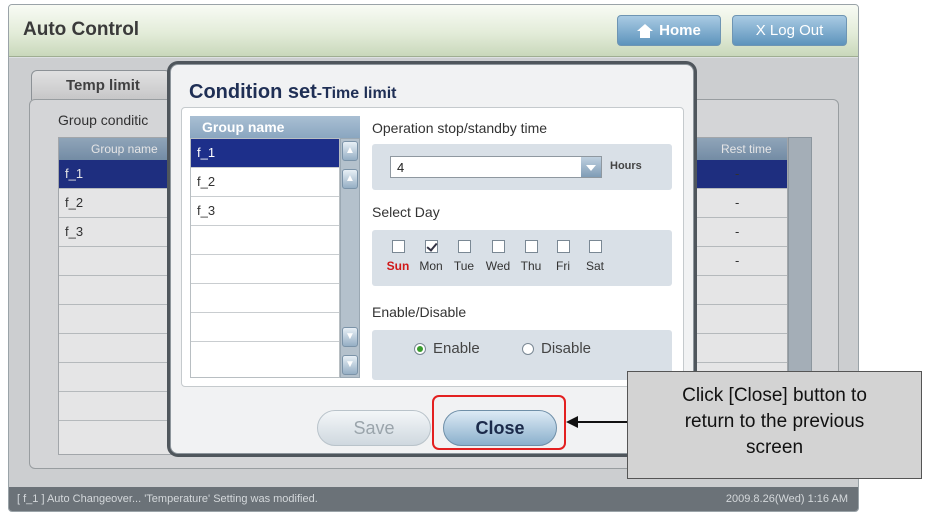 The width and height of the screenshot is (927, 517). What do you see at coordinates (81, 29) in the screenshot?
I see `app-title: Auto Control` at bounding box center [81, 29].